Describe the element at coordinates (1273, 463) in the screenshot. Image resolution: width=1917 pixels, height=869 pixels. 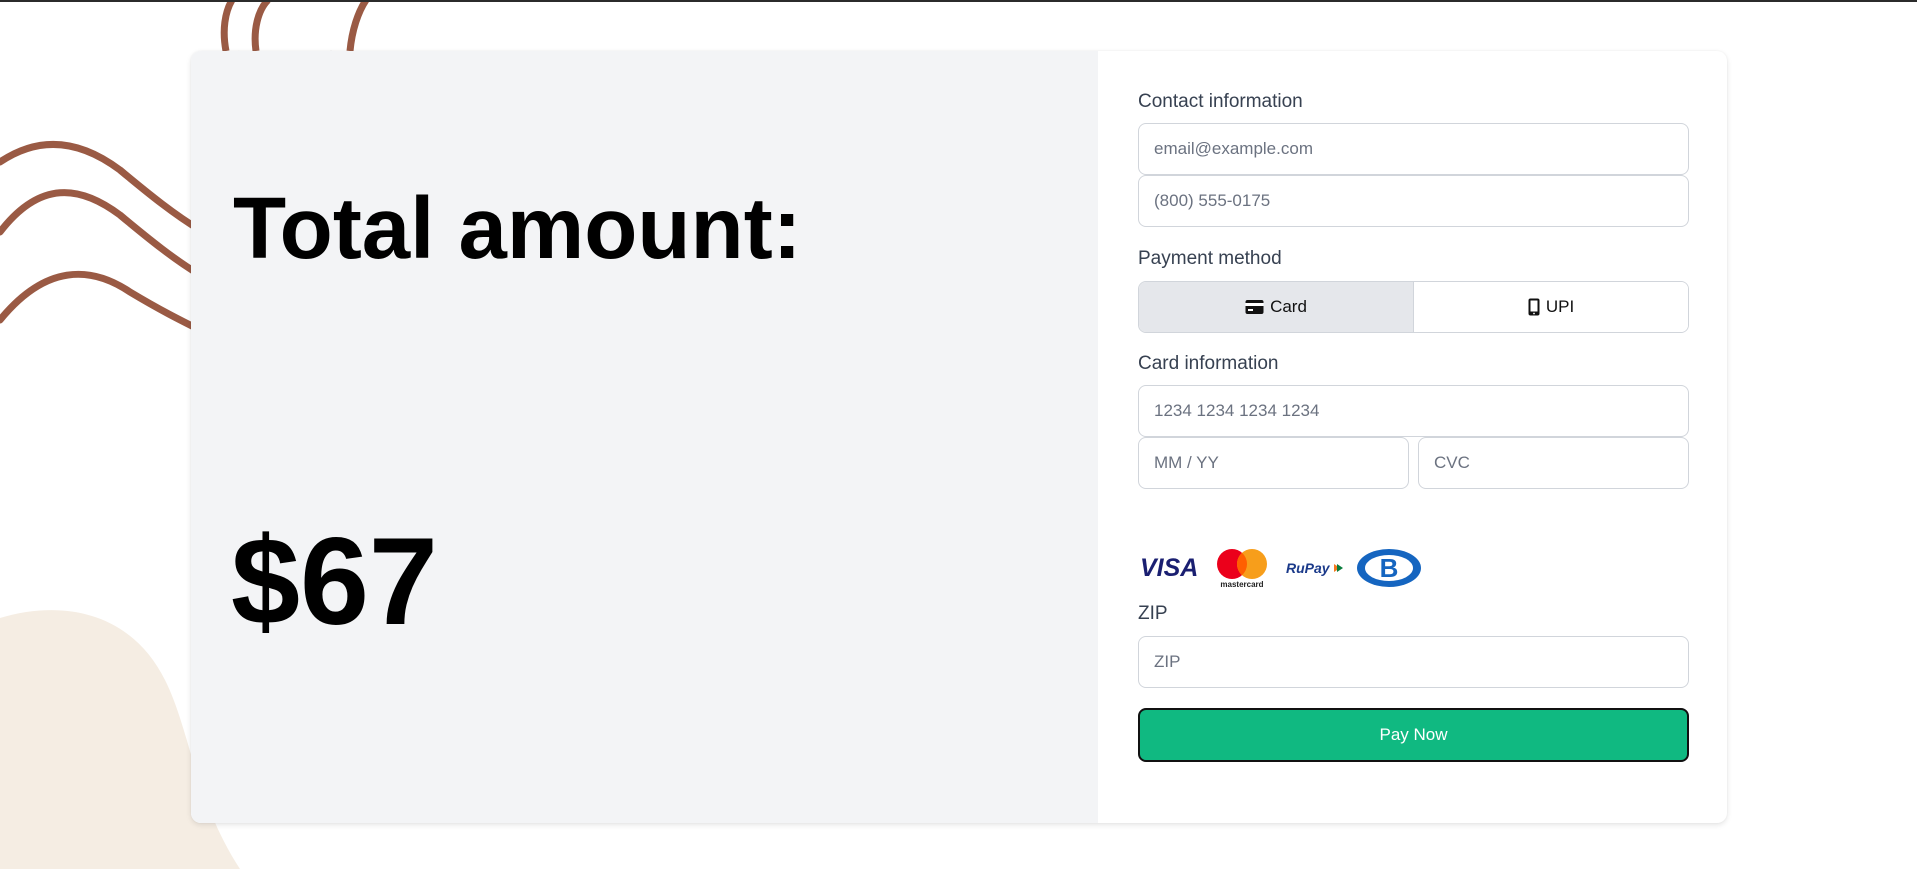
I see `card-expiry-field` at that location.